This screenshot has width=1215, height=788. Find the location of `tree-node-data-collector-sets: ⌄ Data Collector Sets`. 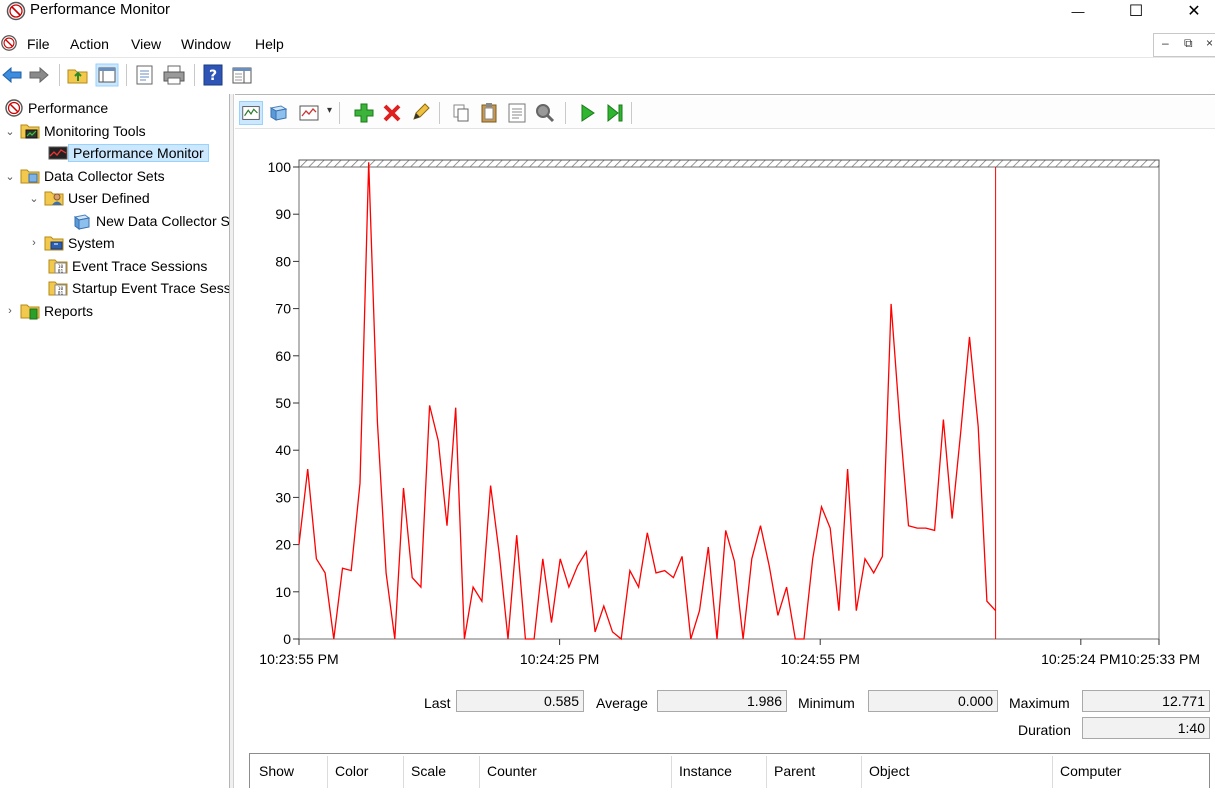

tree-node-data-collector-sets: ⌄ Data Collector Sets is located at coordinates (84, 176).